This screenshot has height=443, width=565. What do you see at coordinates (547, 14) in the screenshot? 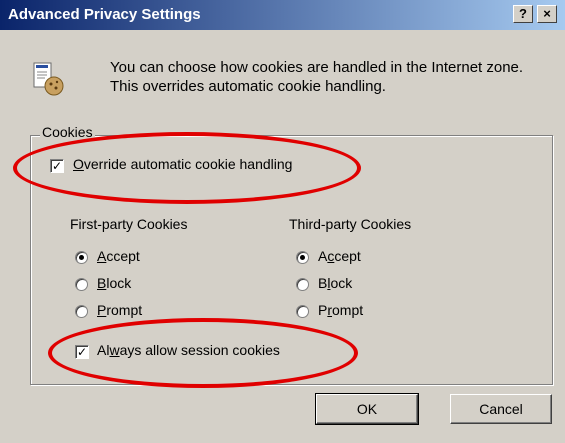
I see `close-button: ×` at bounding box center [547, 14].